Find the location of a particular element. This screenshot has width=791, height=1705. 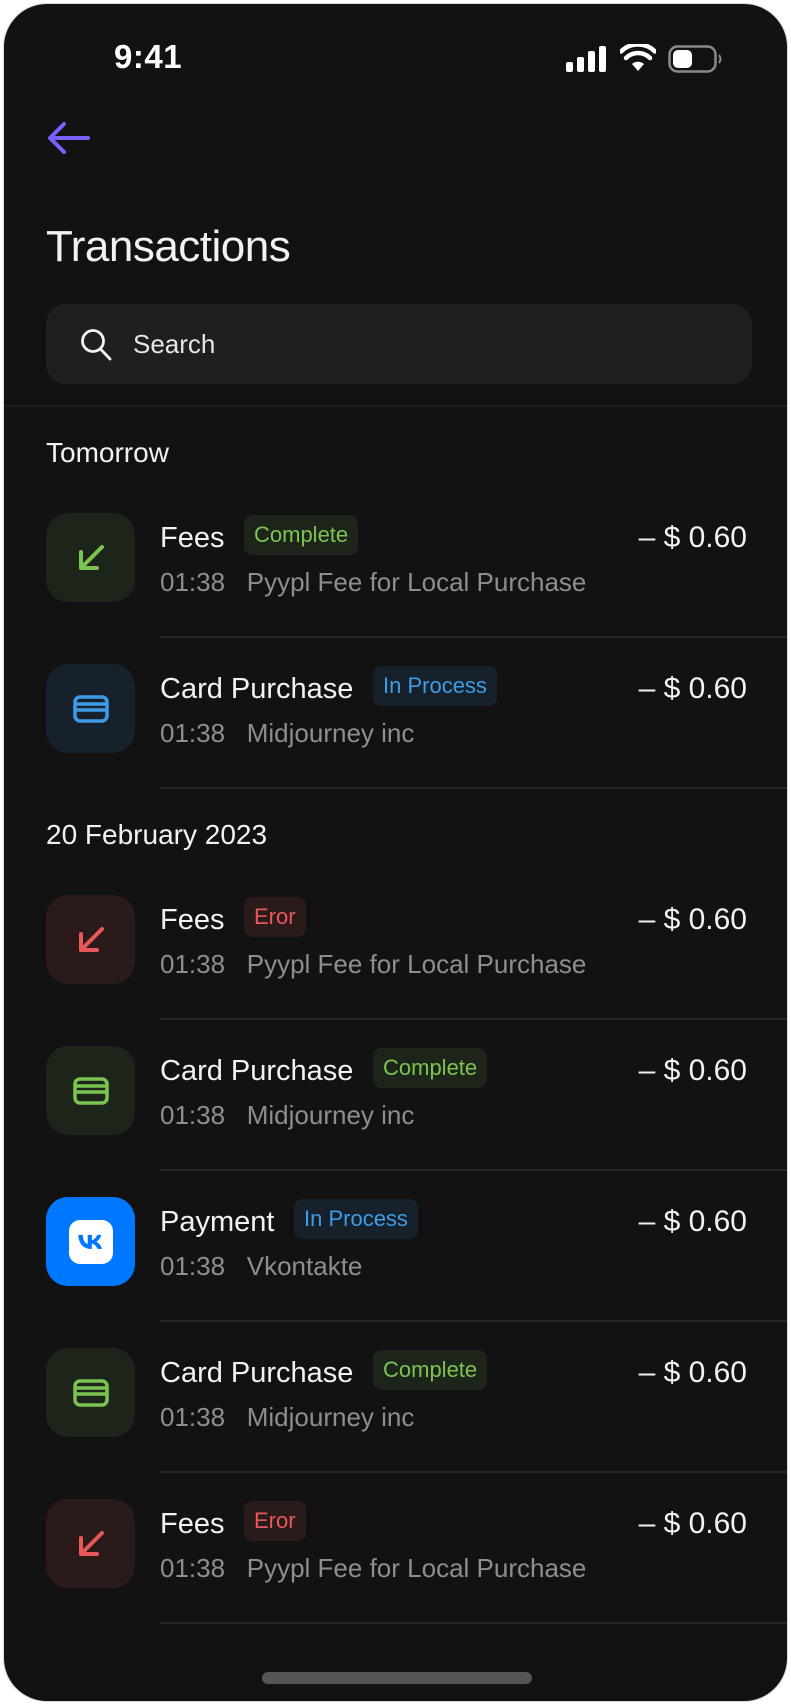

arrow-left-icon is located at coordinates (69, 138).